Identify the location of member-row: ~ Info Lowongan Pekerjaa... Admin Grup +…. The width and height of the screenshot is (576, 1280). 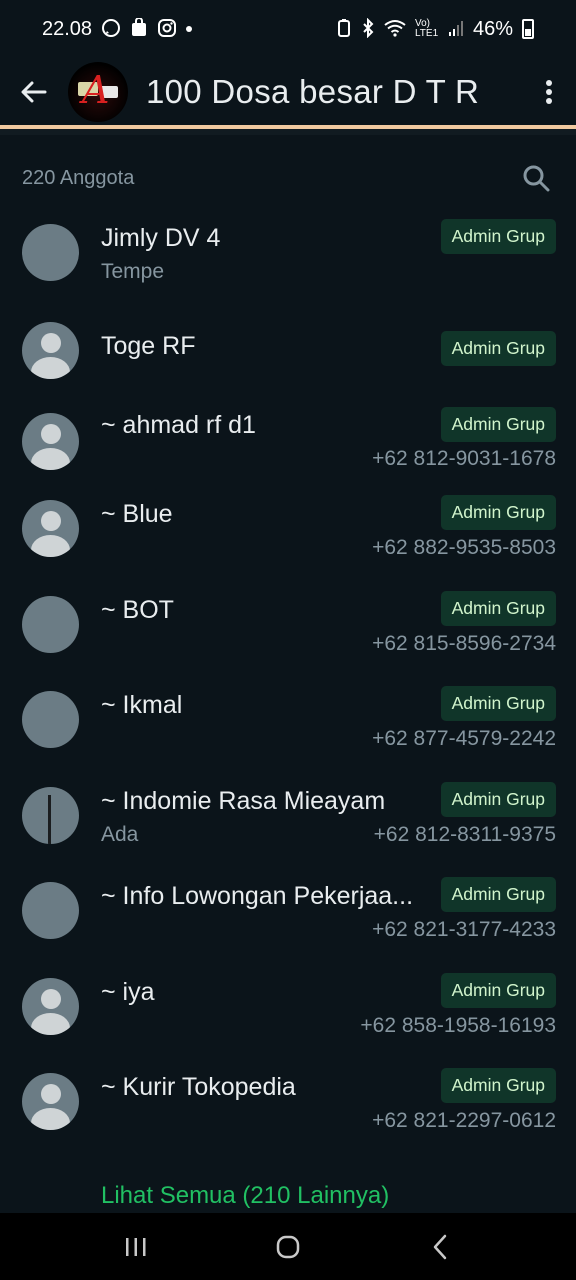
(288, 912).